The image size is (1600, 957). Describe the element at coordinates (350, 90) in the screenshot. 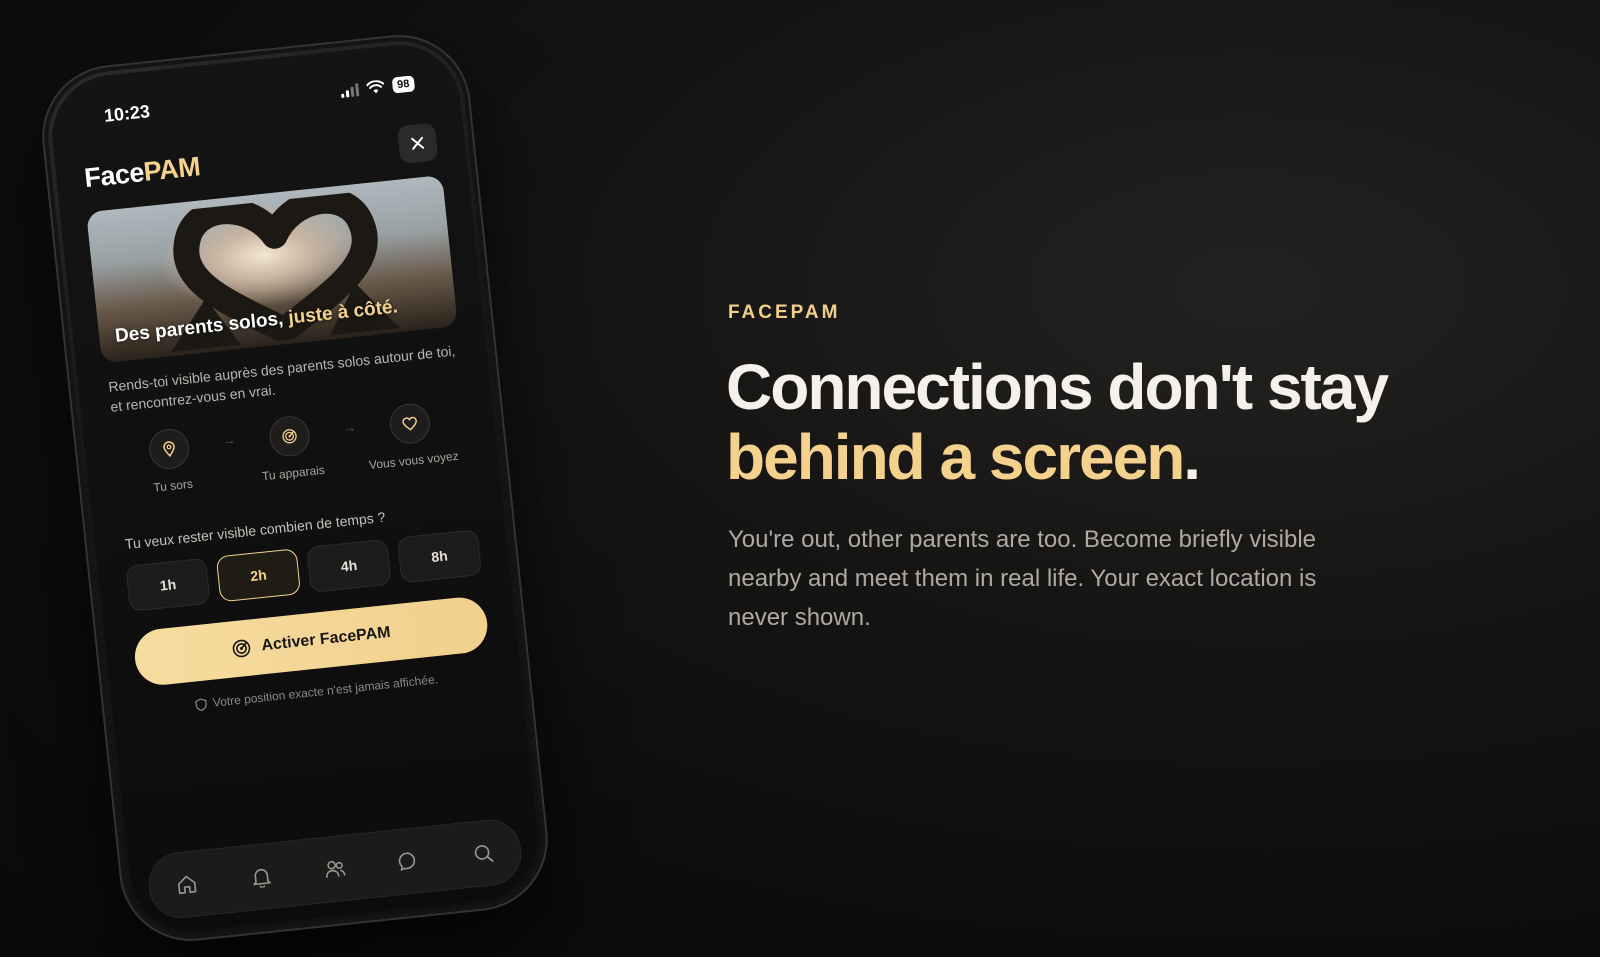

I see `signal-icon` at that location.